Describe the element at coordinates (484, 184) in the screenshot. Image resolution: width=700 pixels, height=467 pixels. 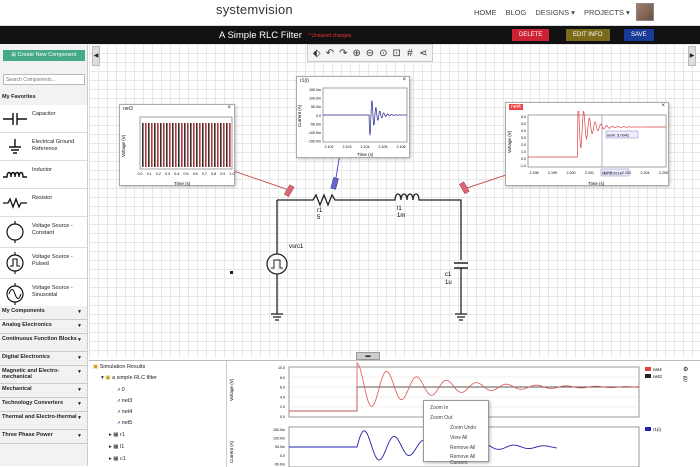
I see `probe-net4-icon` at that location.